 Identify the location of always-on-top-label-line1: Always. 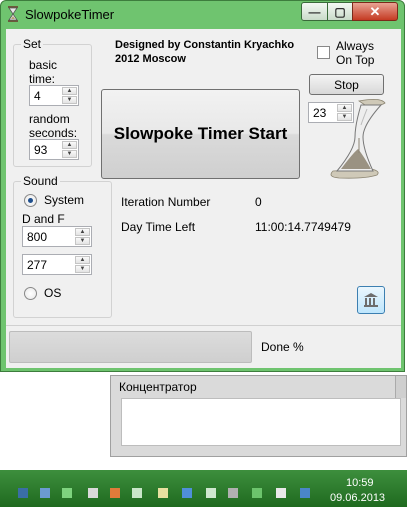
(355, 46).